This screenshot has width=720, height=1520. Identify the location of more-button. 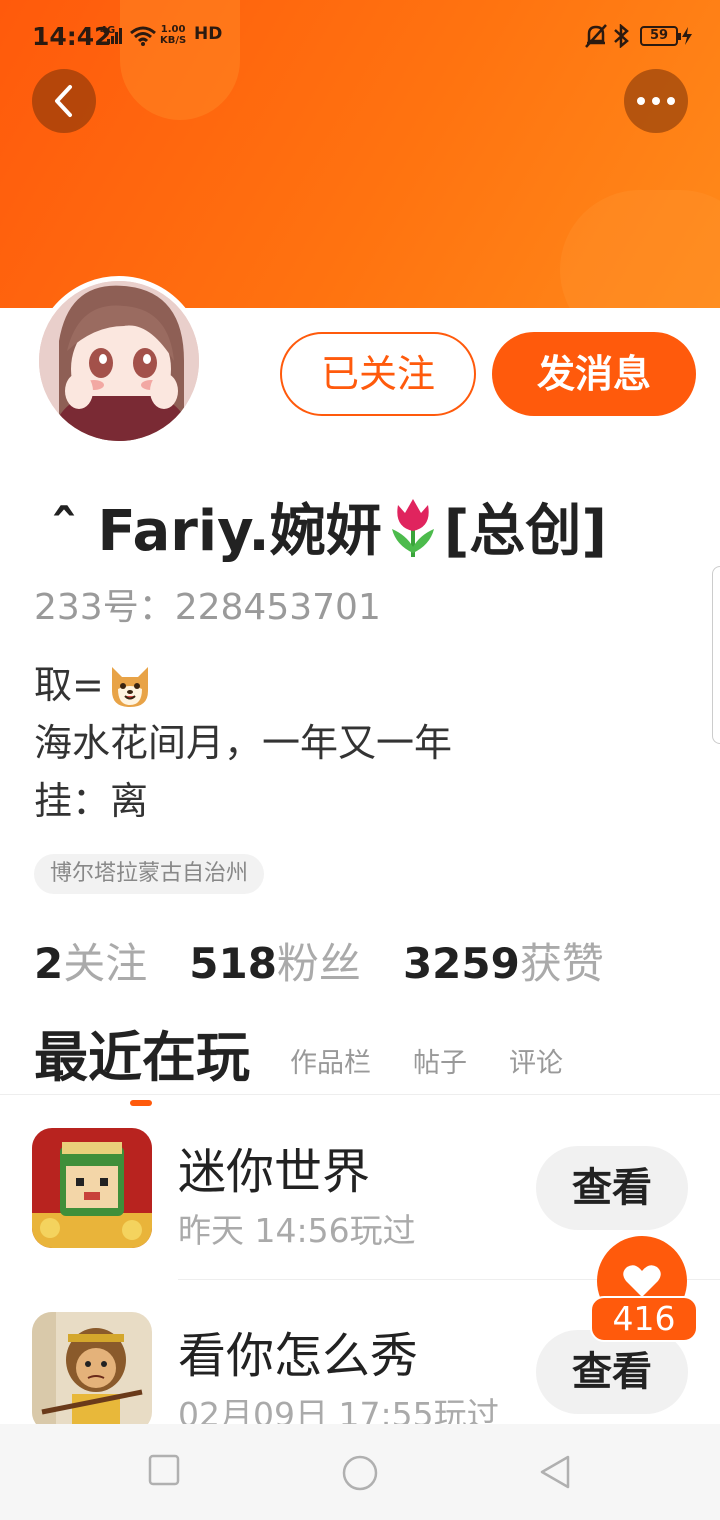
(656, 101).